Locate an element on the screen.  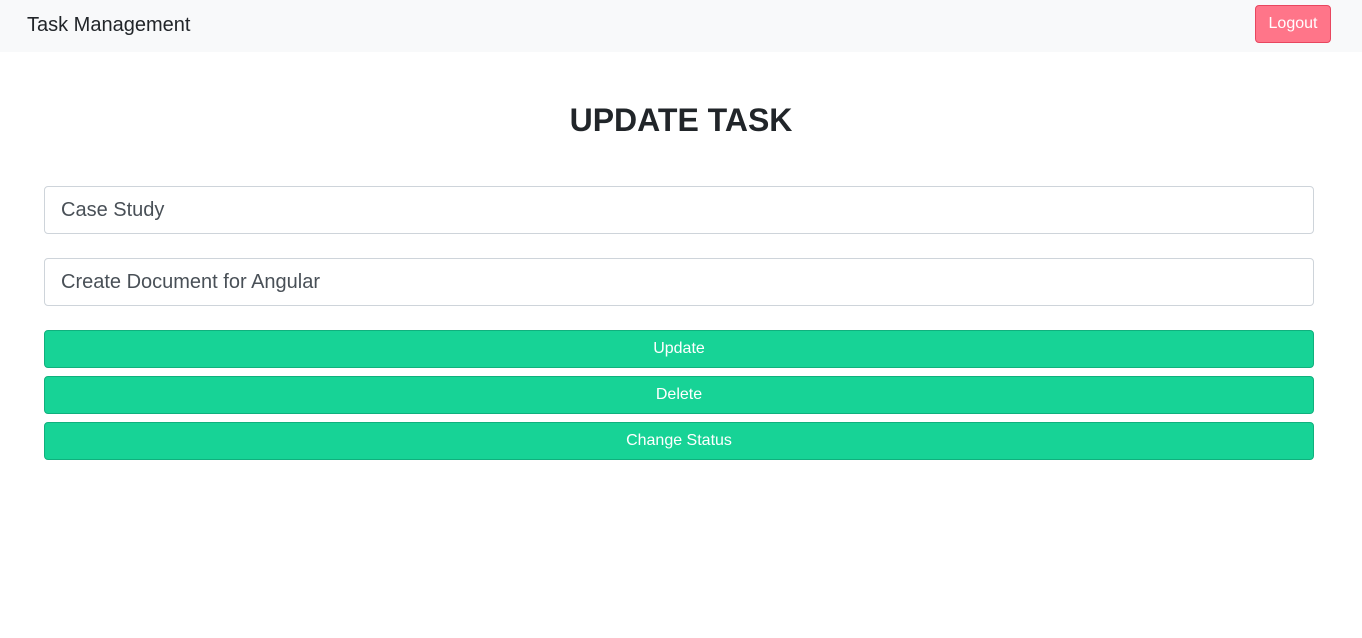
navbar: Task Management Logout is located at coordinates (681, 26).